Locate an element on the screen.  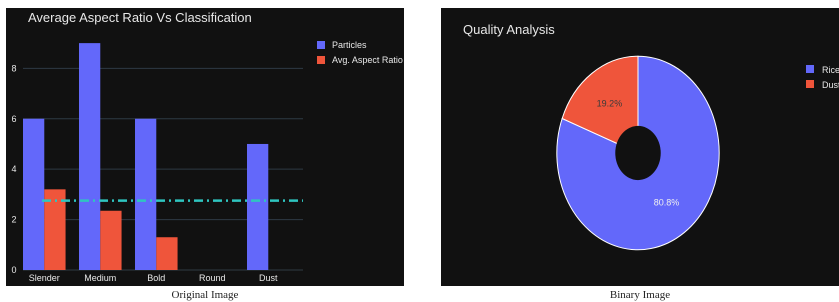
legend-label-dust: Dust is located at coordinates (830, 85).